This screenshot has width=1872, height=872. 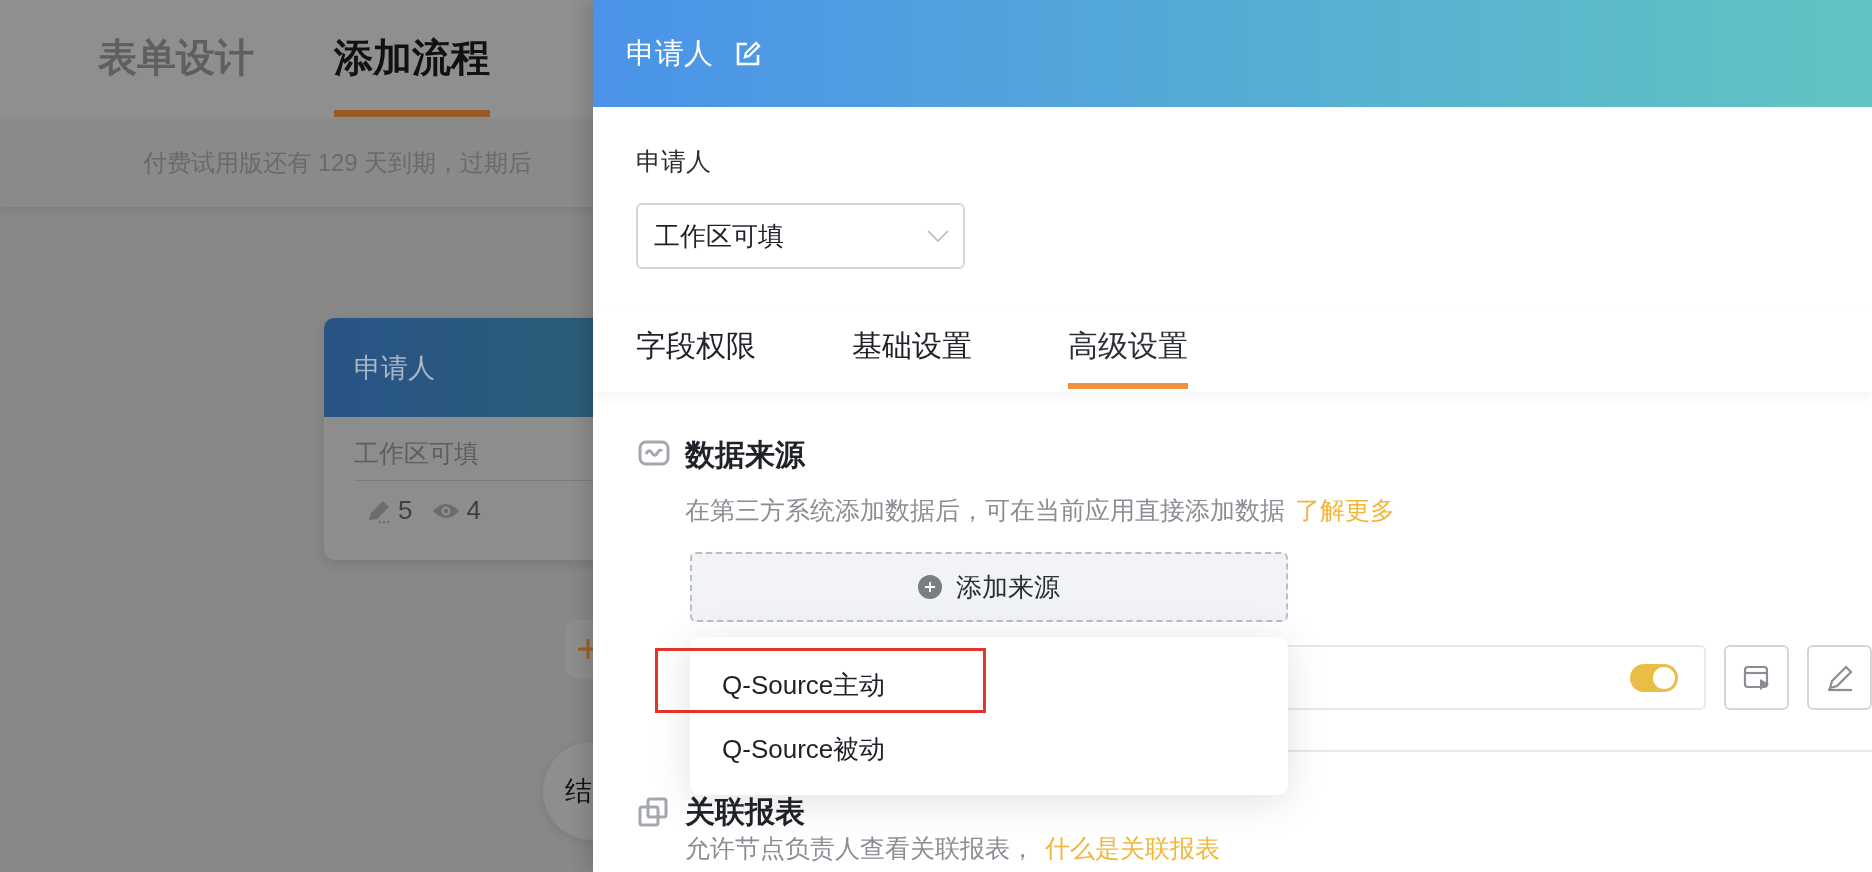 I want to click on copy-icon, so click(x=654, y=812).